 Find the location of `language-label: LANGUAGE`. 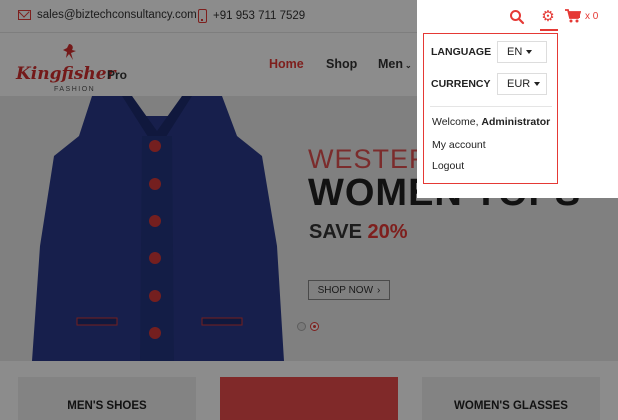

language-label: LANGUAGE is located at coordinates (461, 52).